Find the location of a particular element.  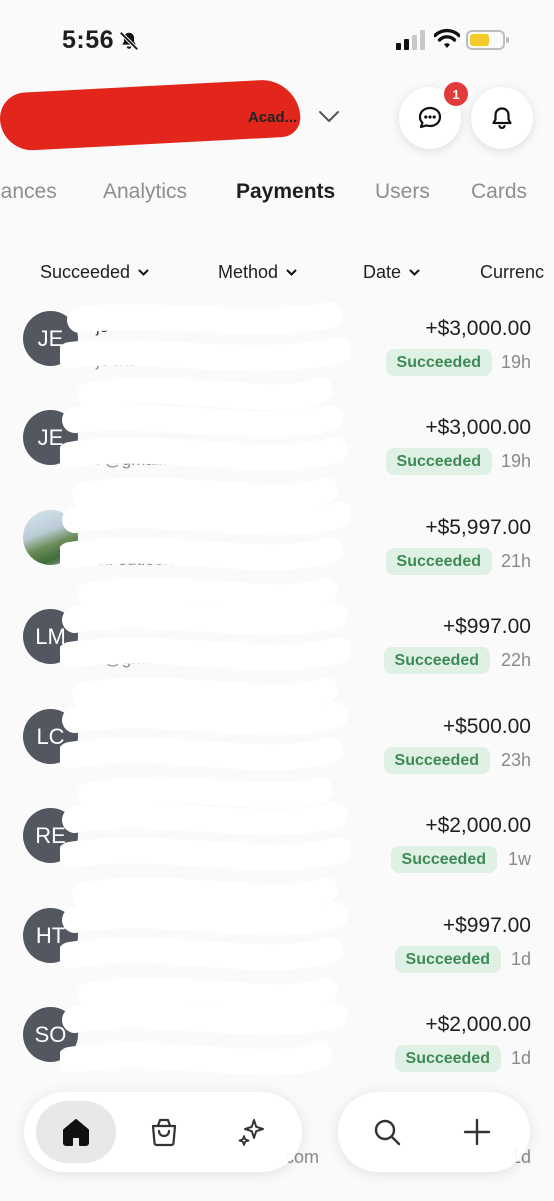

nav-shop-button is located at coordinates (164, 1132).